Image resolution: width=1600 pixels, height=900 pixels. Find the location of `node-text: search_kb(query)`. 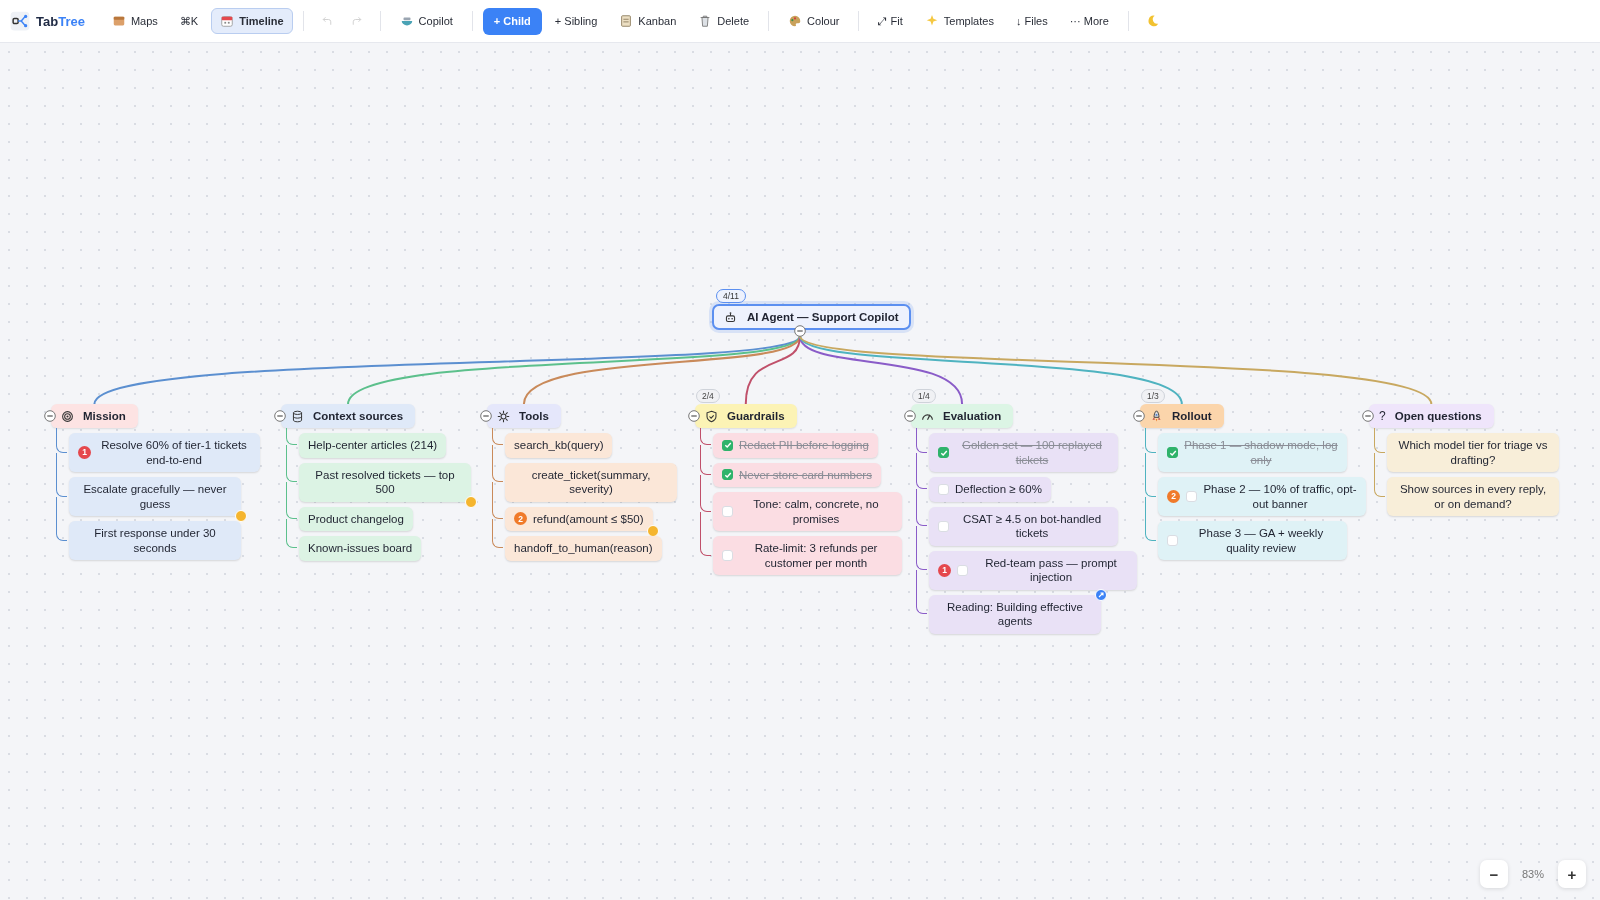

node-text: search_kb(query) is located at coordinates (559, 445).